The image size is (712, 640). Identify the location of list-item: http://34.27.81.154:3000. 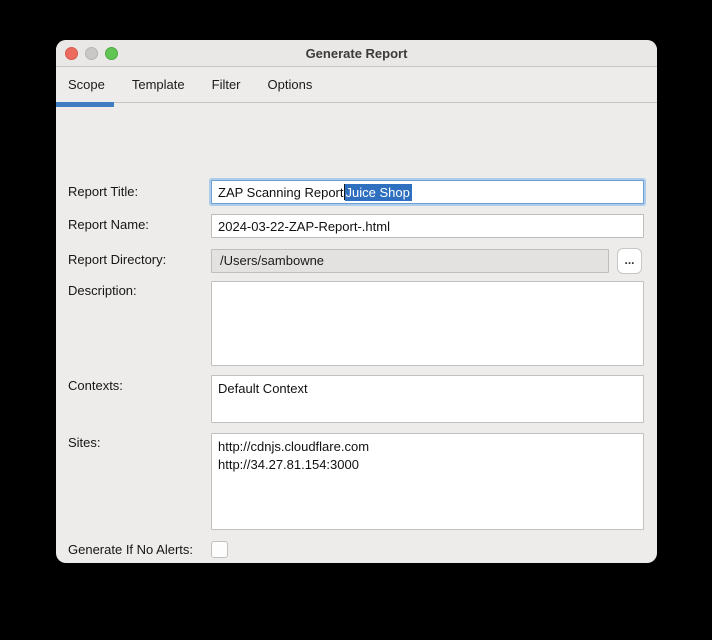
(427, 465).